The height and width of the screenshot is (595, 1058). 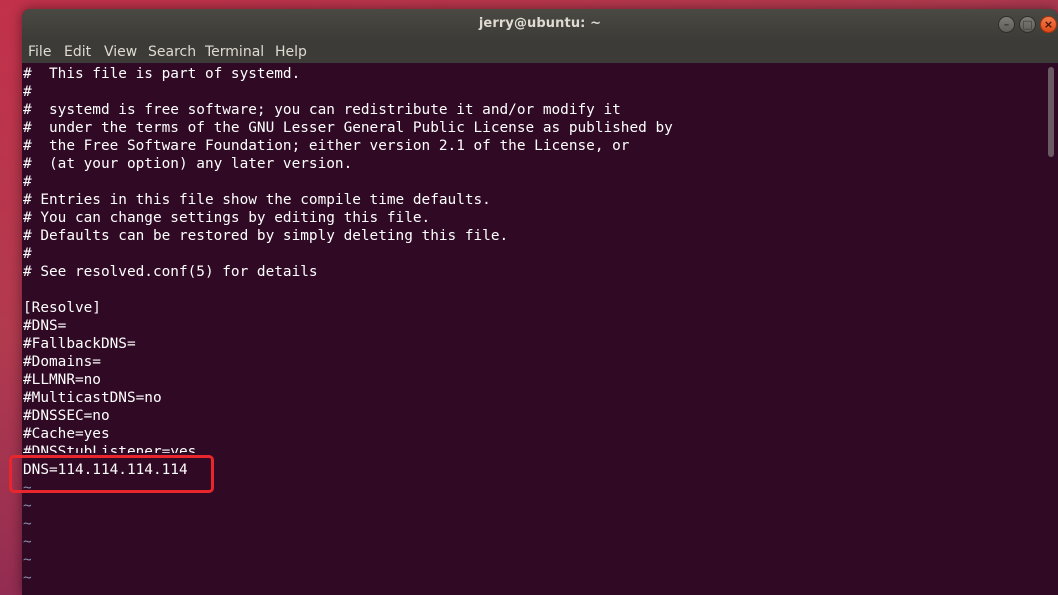 What do you see at coordinates (291, 52) in the screenshot?
I see `menu-help: Help` at bounding box center [291, 52].